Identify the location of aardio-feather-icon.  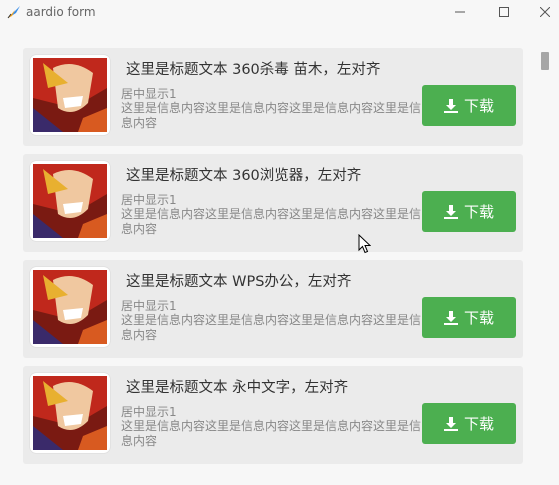
(14, 12).